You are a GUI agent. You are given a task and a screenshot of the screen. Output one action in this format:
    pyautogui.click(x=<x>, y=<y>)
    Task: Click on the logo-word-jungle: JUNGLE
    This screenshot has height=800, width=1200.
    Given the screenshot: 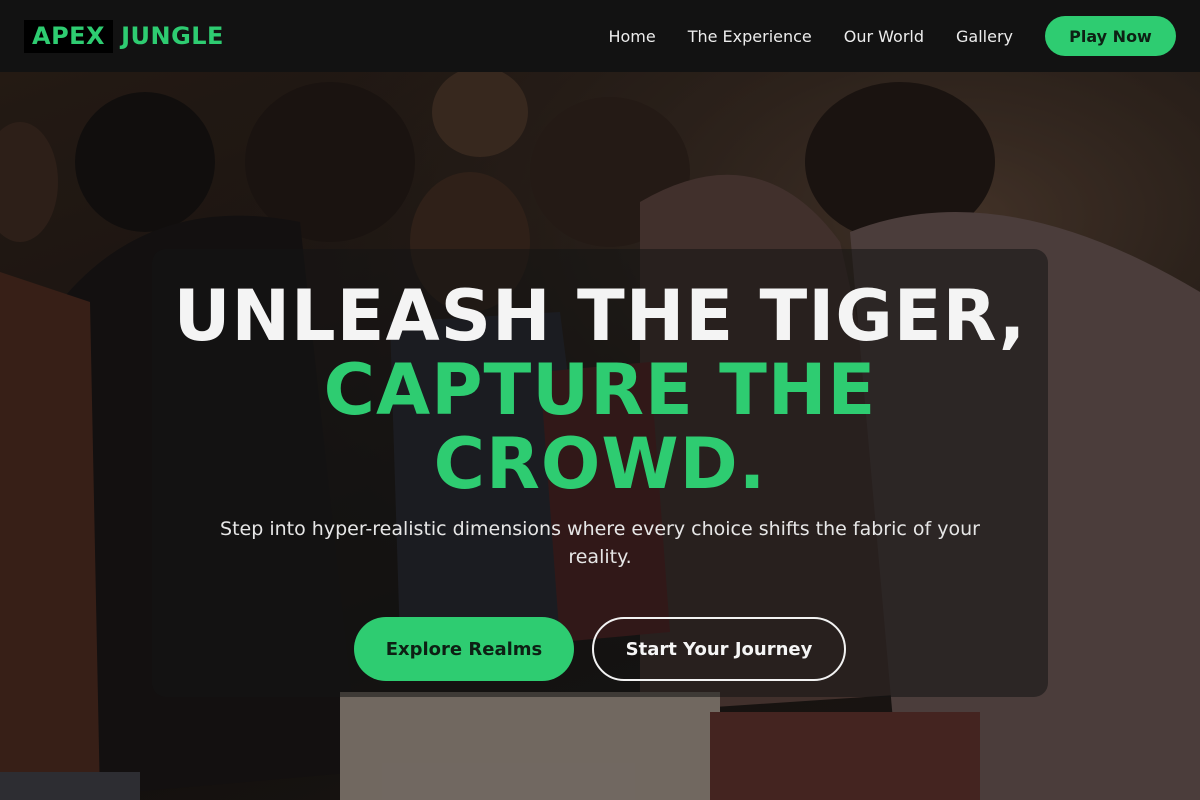 What is the action you would take?
    pyautogui.click(x=172, y=36)
    